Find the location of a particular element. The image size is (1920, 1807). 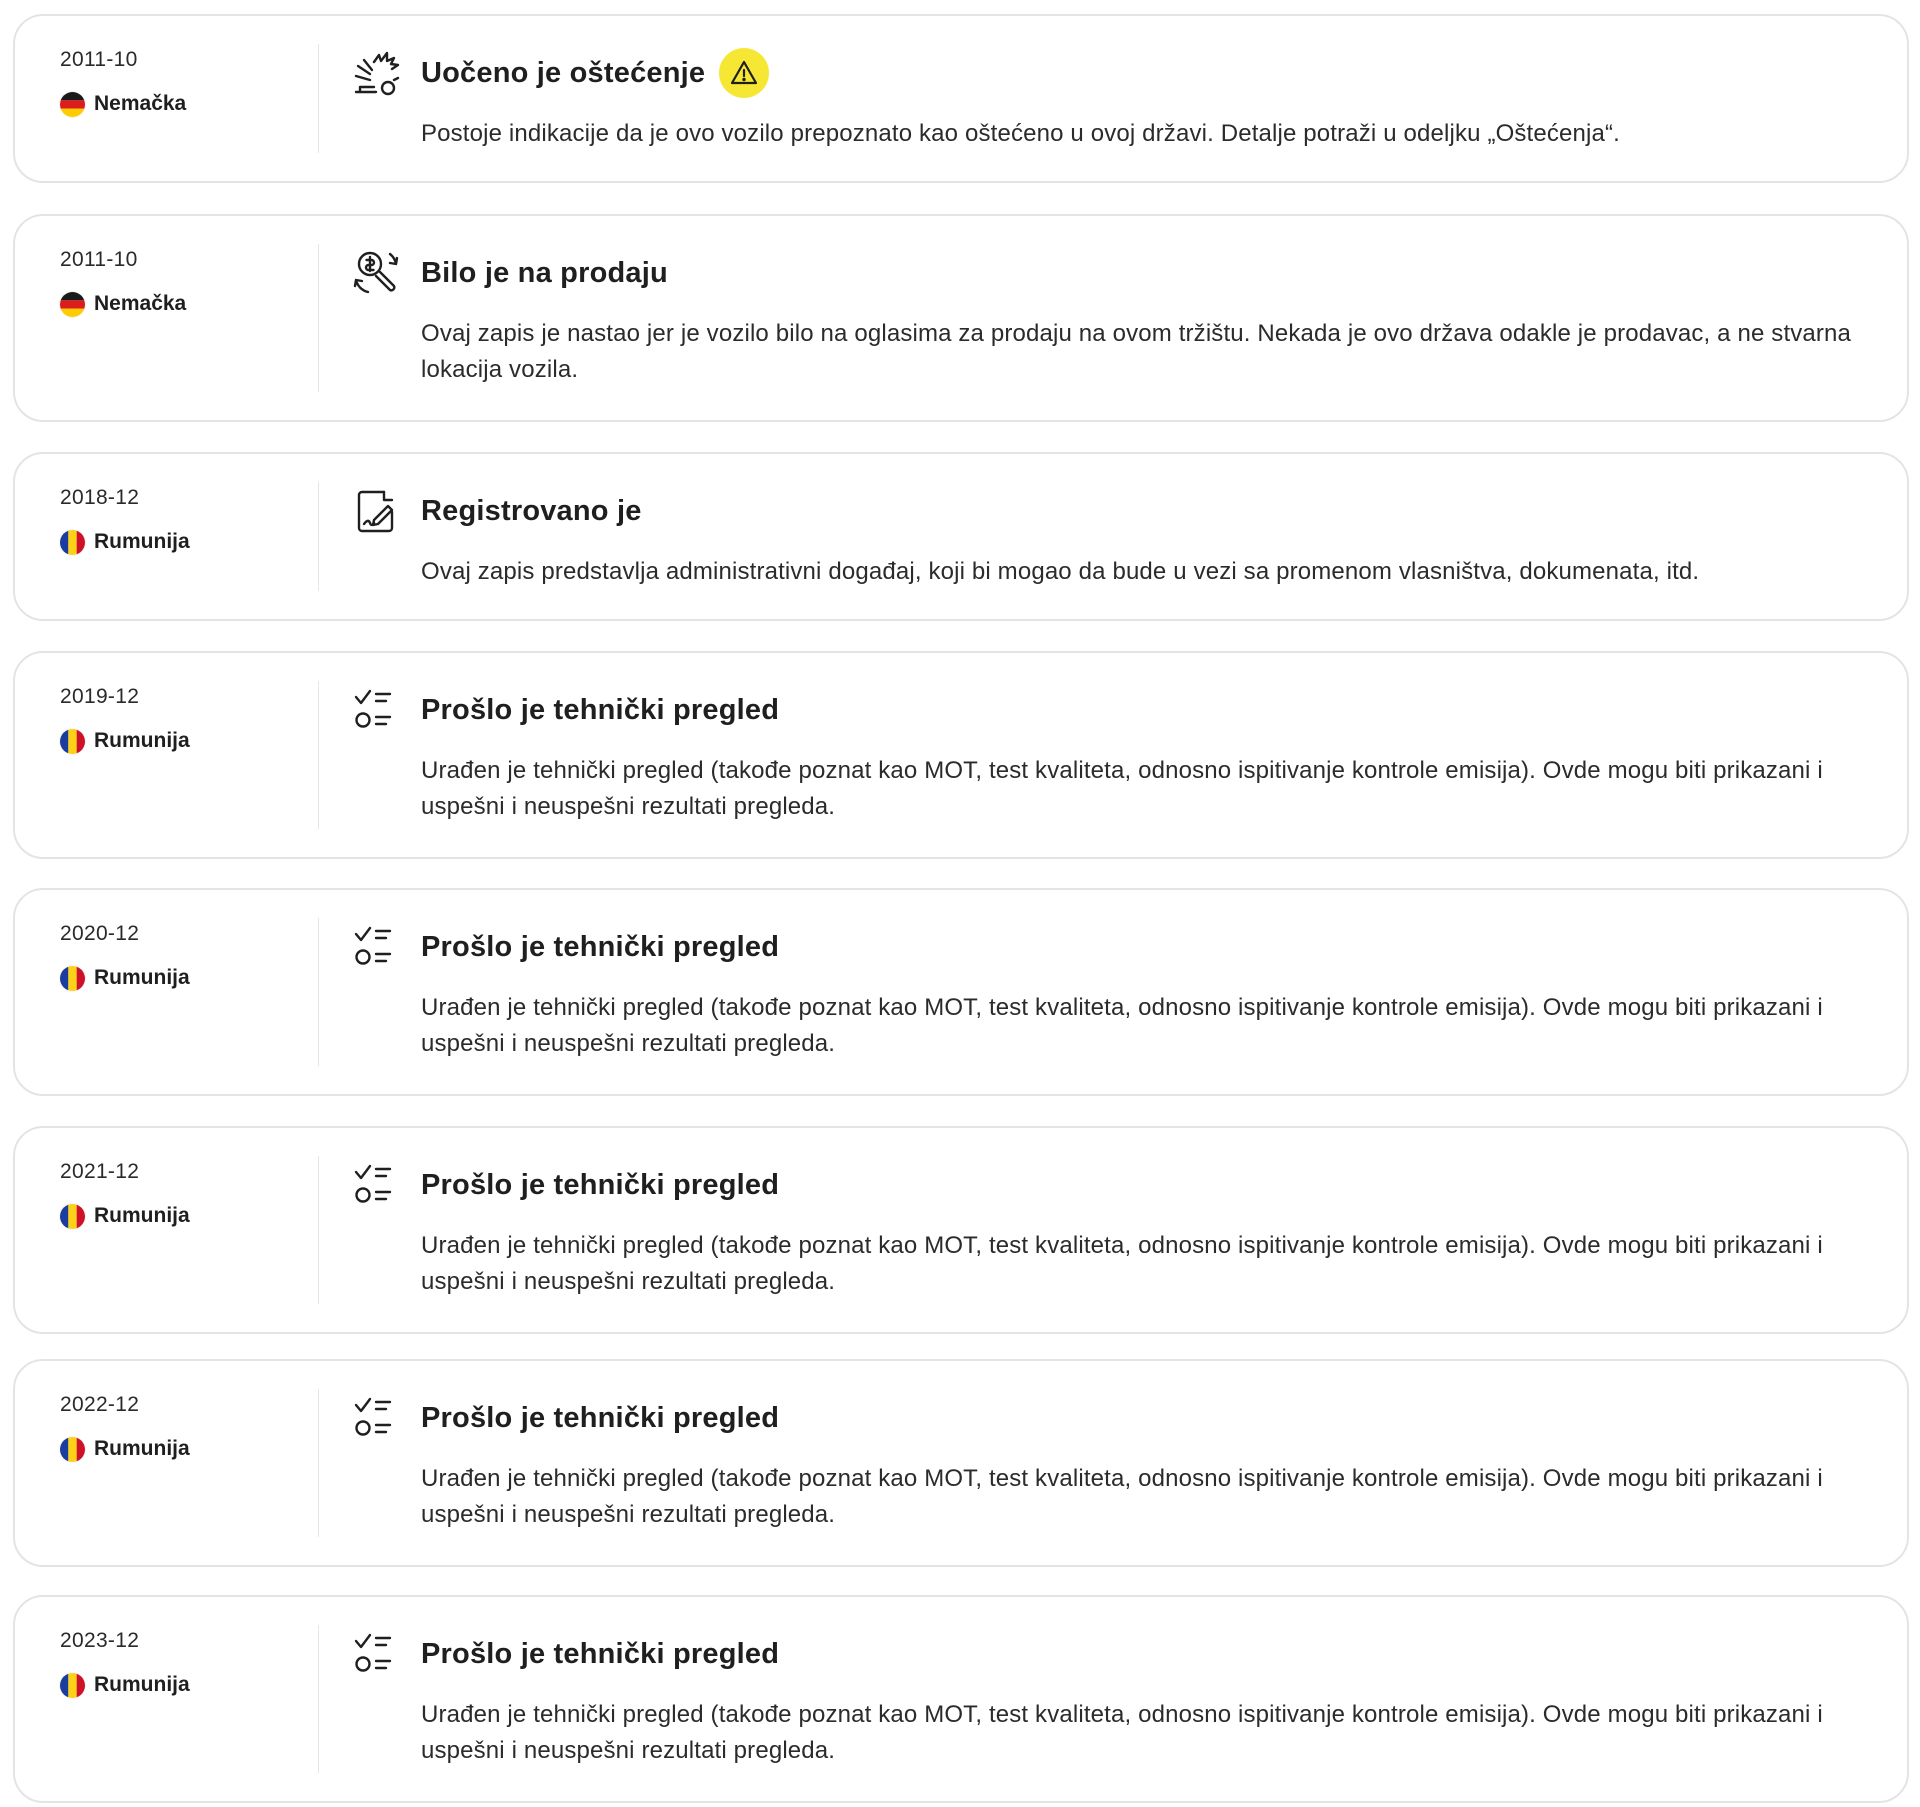

event-date: 2021-12 is located at coordinates (100, 1171).